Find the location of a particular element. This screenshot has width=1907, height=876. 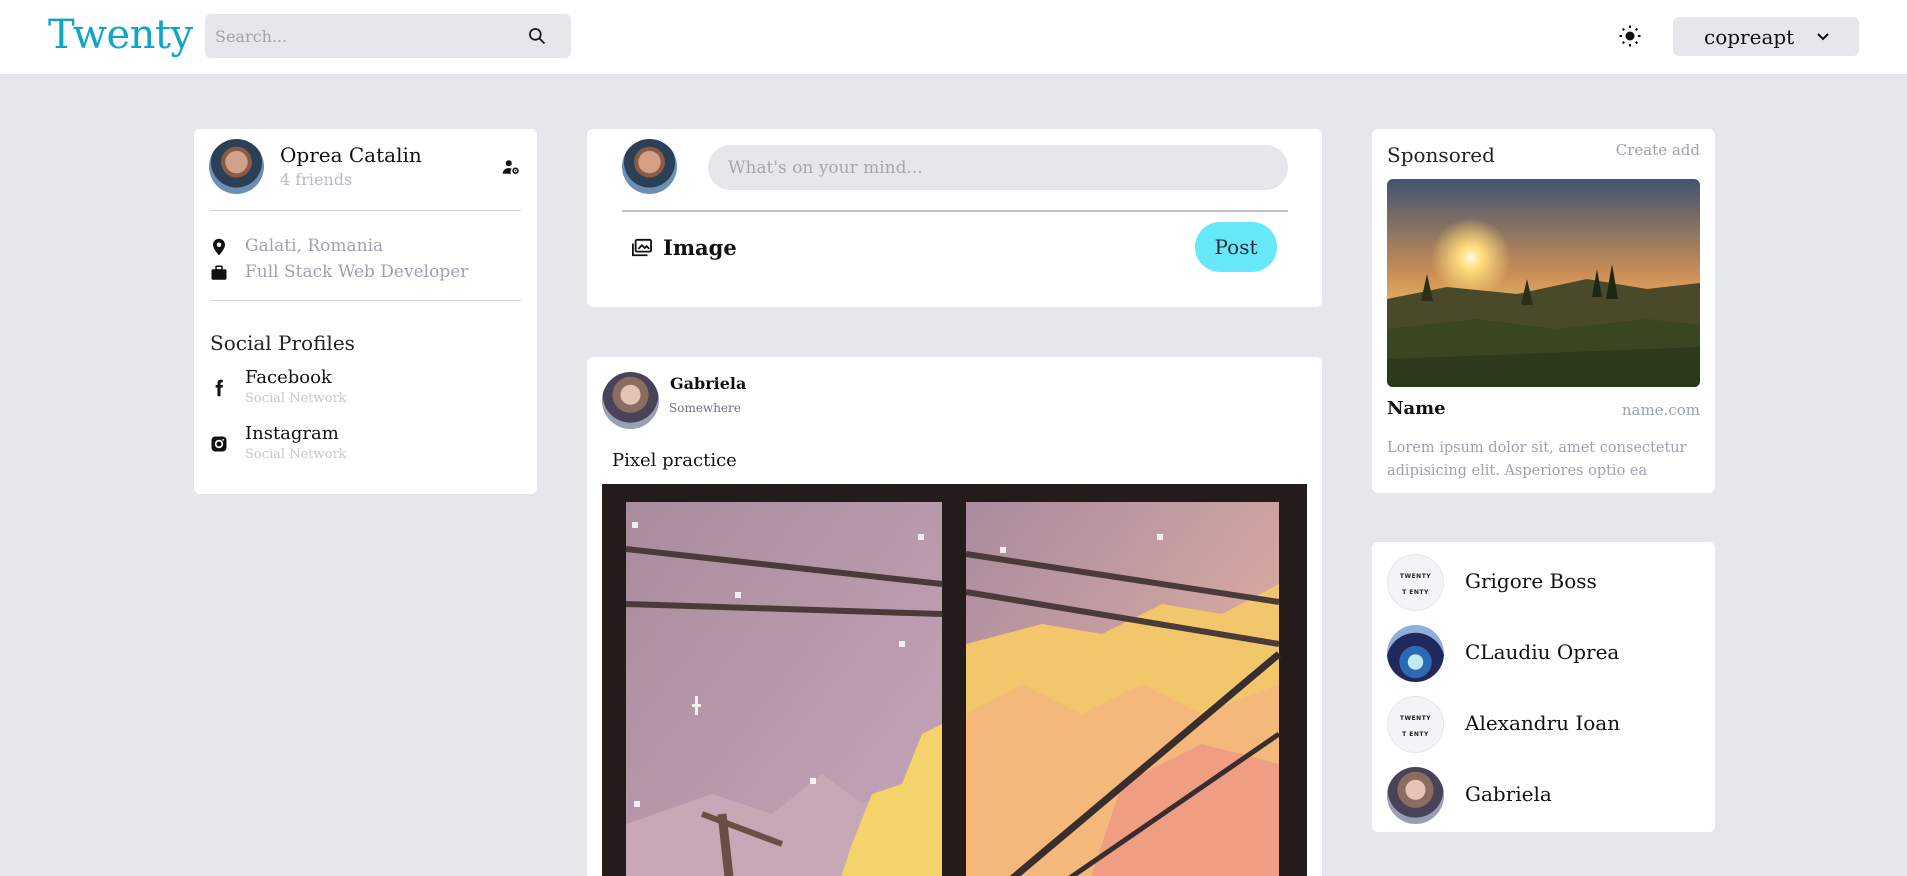

post-composer: Image Post is located at coordinates (954, 218).